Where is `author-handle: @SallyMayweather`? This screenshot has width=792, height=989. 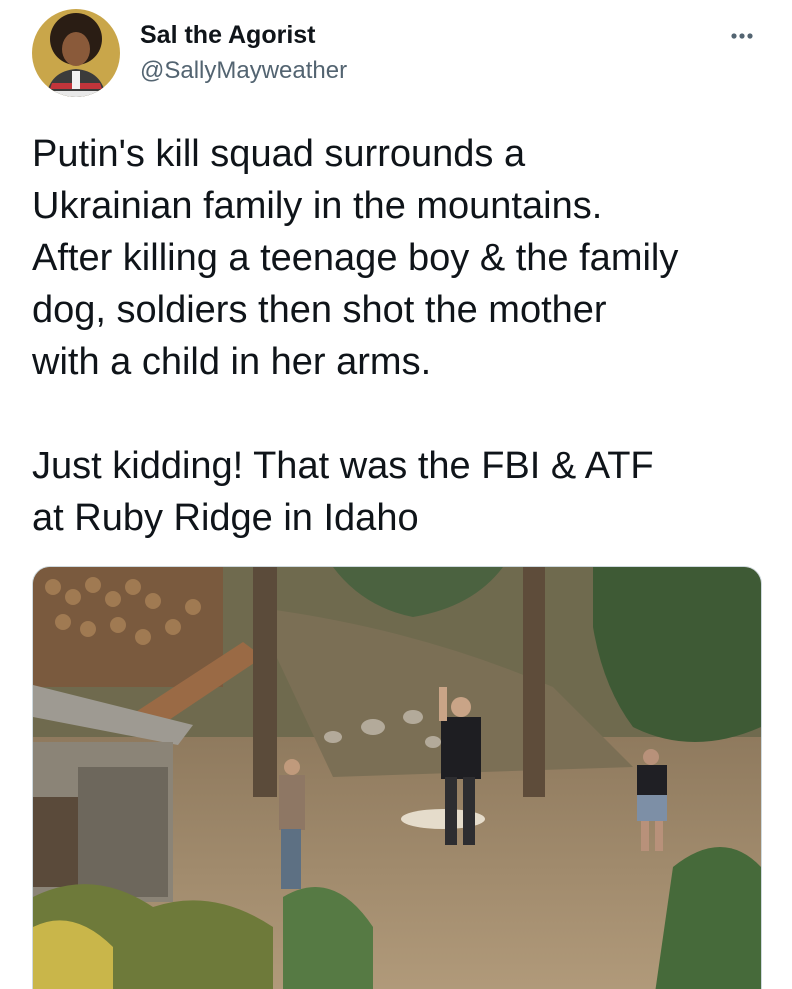 author-handle: @SallyMayweather is located at coordinates (243, 71).